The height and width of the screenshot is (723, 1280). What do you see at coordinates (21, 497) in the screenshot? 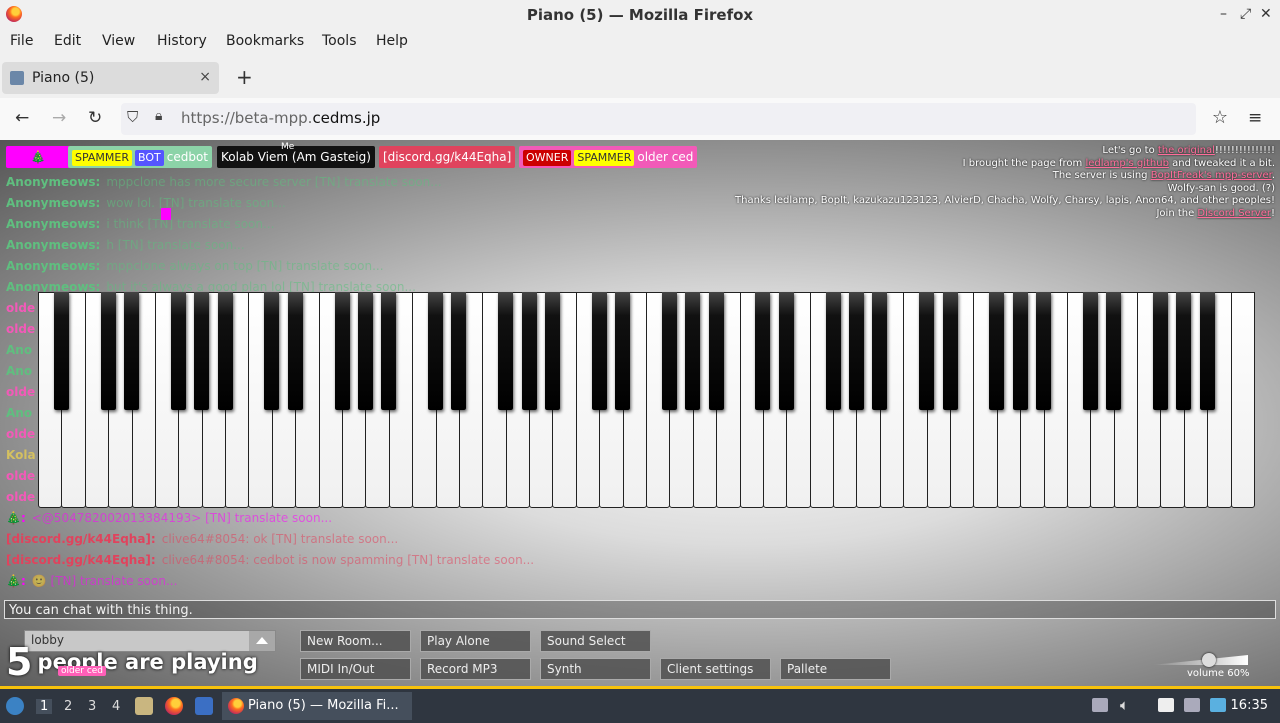
I see `chat-author: olde` at bounding box center [21, 497].